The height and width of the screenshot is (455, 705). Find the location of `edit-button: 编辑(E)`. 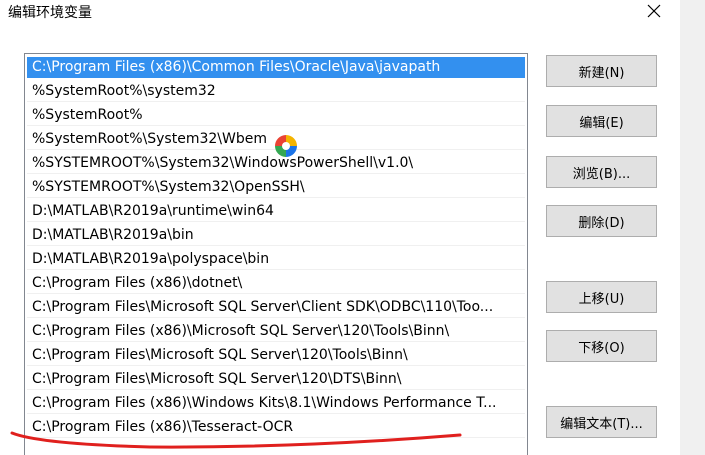

edit-button: 编辑(E) is located at coordinates (601, 121).